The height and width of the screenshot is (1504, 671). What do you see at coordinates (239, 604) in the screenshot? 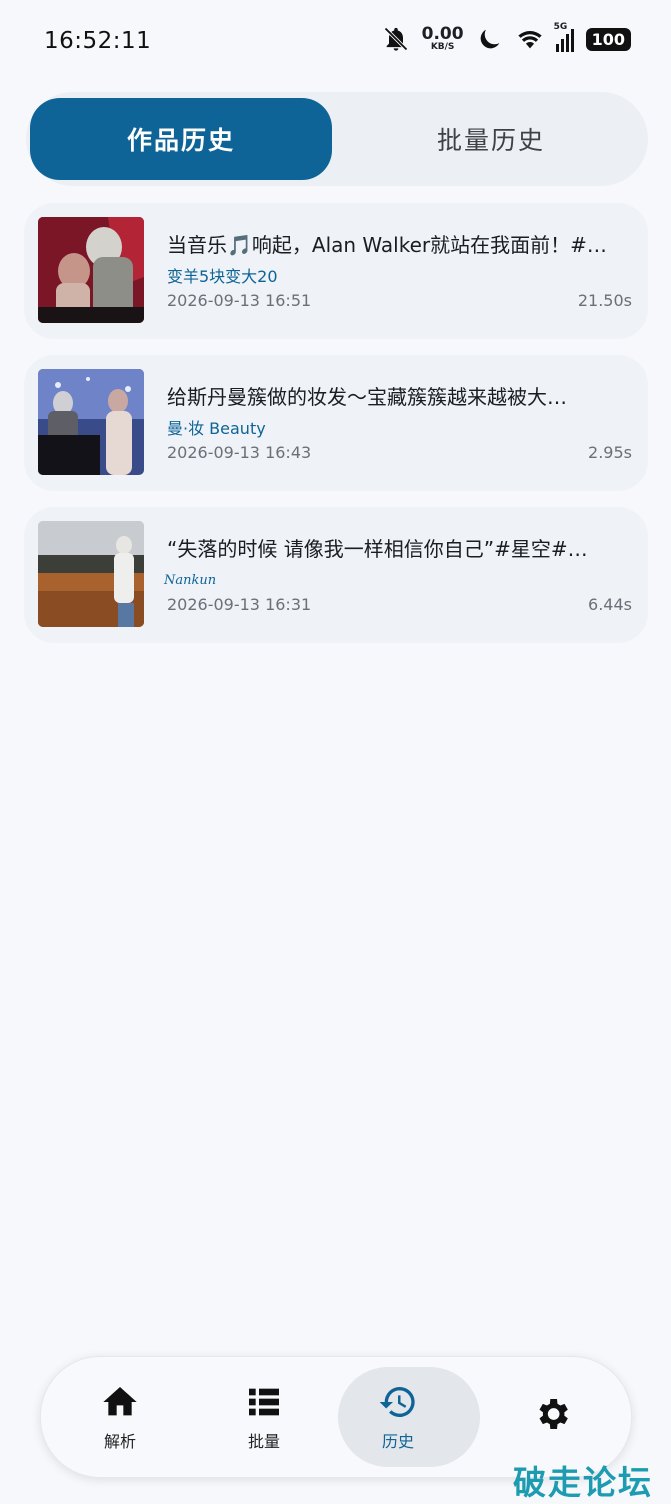
I see `item-date: 2026-09-13 16:31` at bounding box center [239, 604].